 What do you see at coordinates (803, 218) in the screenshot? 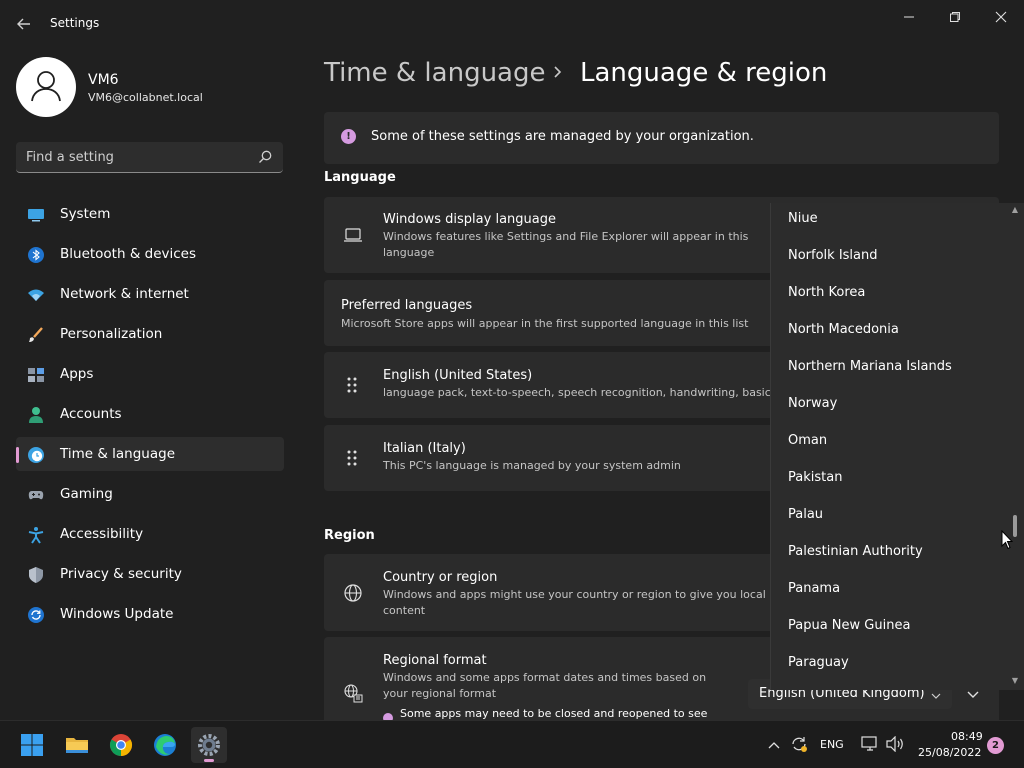
I see `dropdown-option: Niue` at bounding box center [803, 218].